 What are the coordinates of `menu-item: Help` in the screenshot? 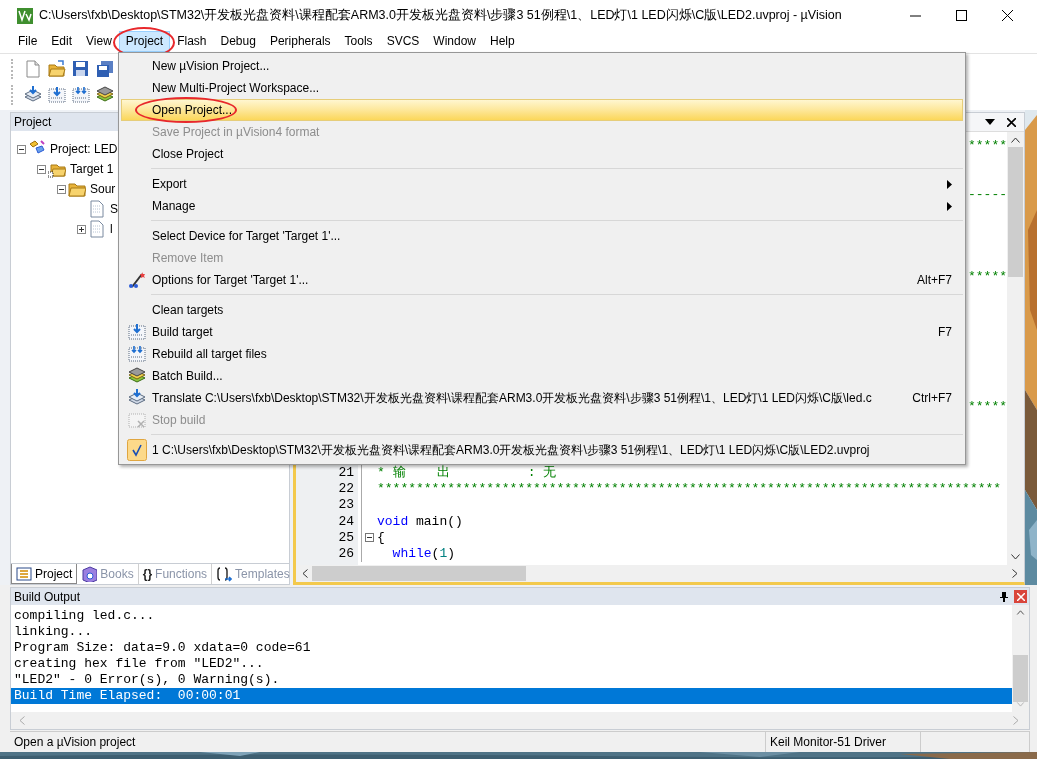 It's located at (502, 42).